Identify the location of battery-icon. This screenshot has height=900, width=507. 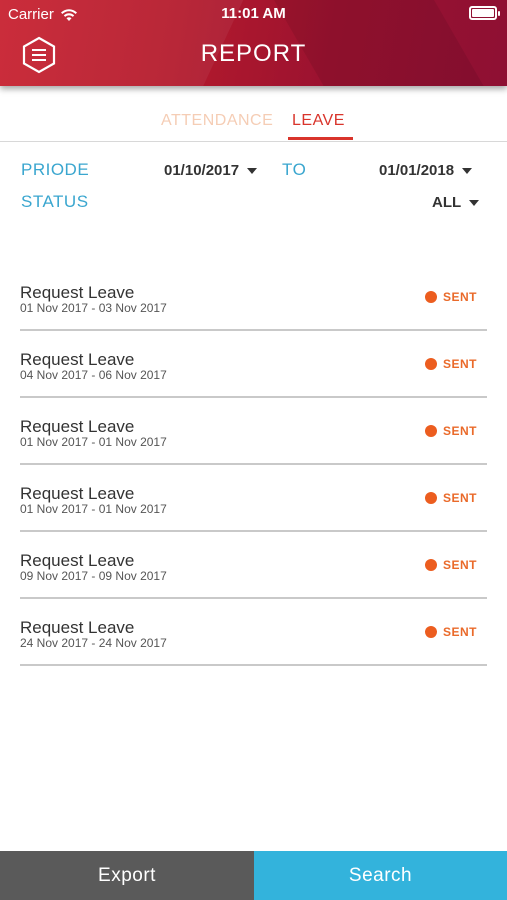
(484, 13).